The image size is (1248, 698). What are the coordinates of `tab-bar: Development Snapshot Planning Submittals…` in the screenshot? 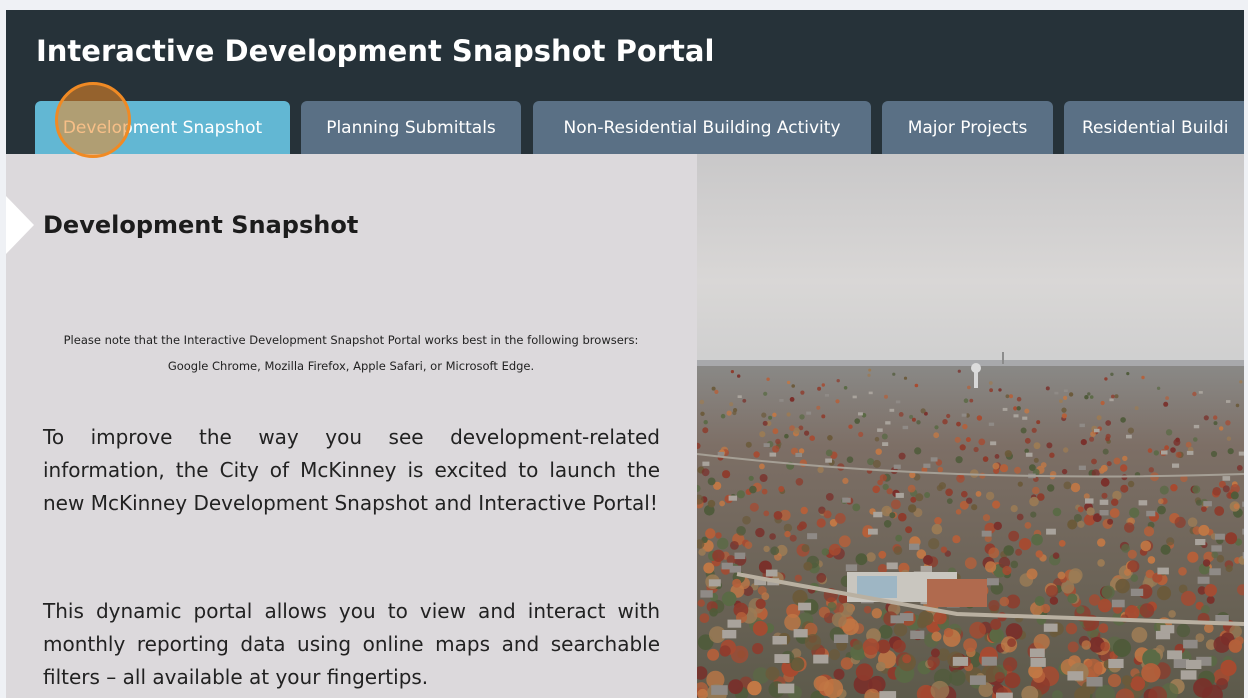 It's located at (625, 127).